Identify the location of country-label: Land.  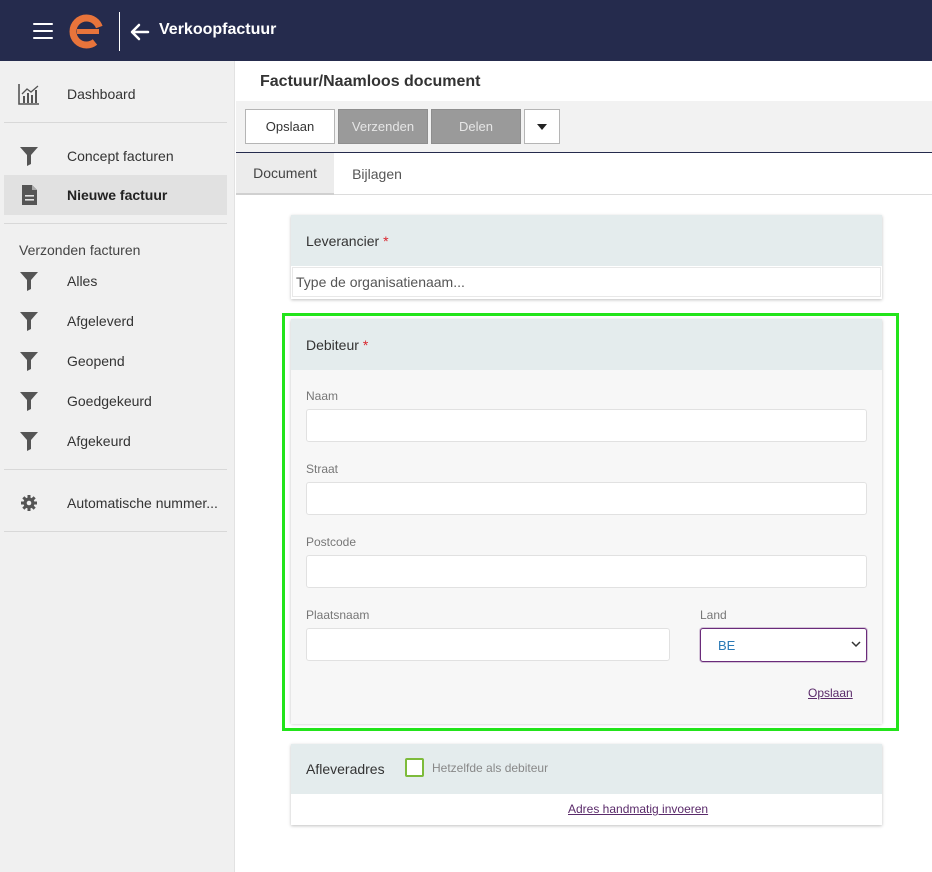
(713, 615).